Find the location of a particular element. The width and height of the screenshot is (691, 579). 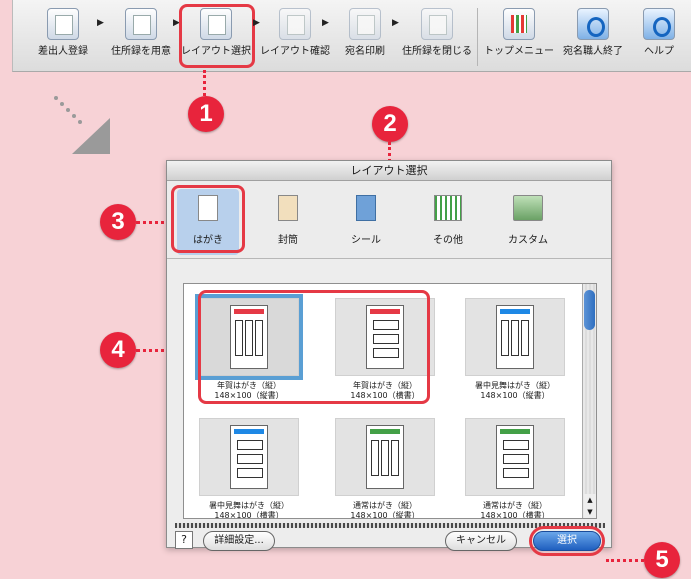

envelope-icon is located at coordinates (288, 208).